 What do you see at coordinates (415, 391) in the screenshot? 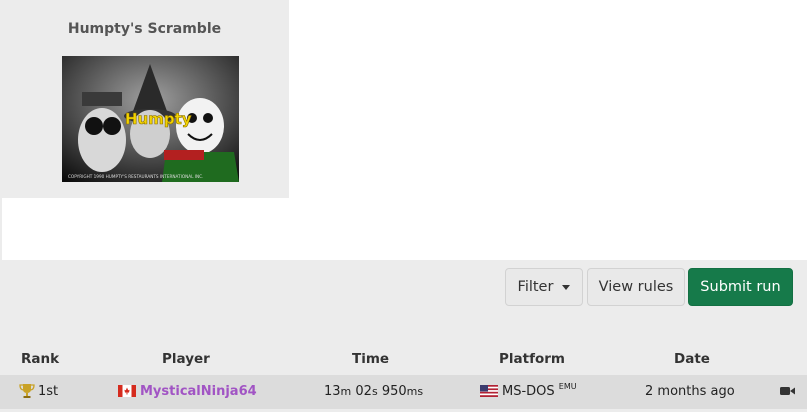
I see `time-ms-unit: ms` at bounding box center [415, 391].